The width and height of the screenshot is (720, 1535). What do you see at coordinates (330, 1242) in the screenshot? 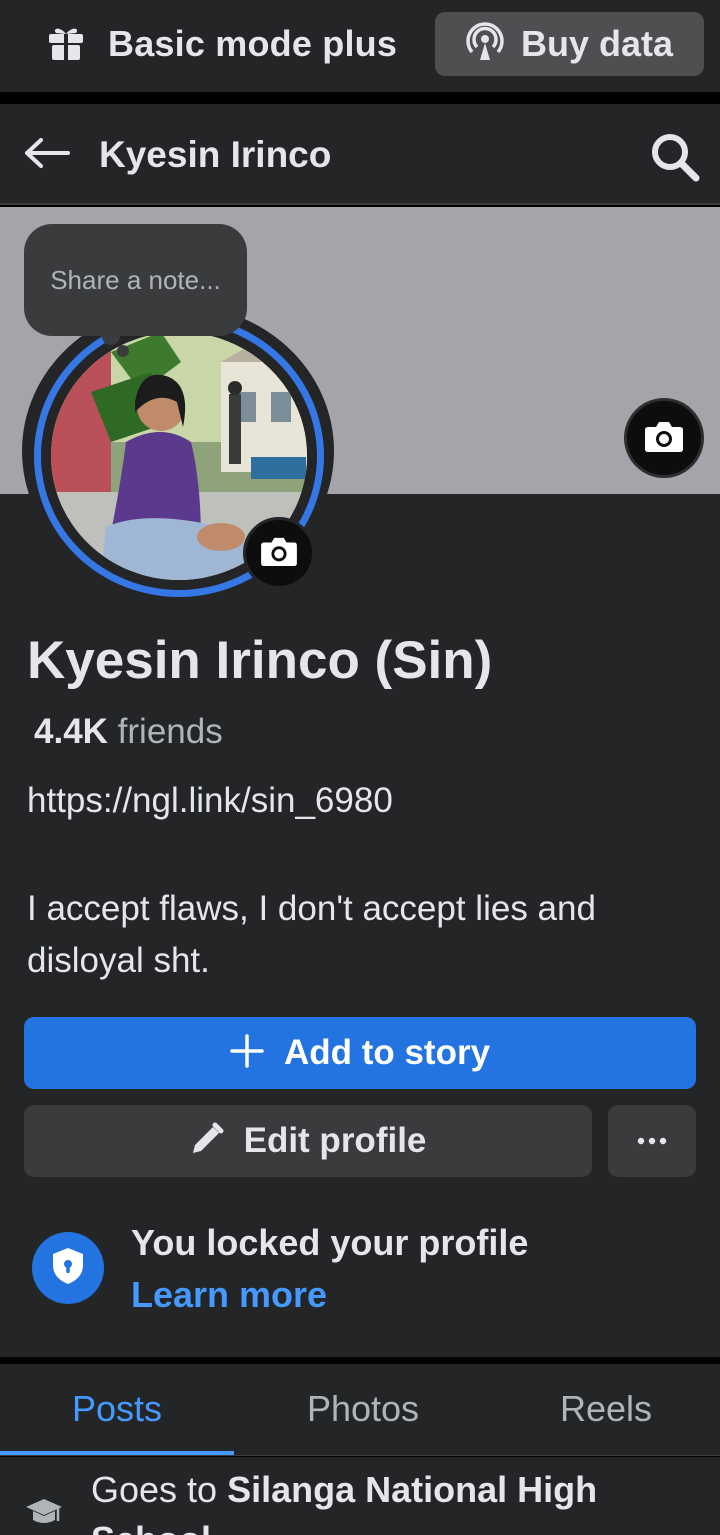
I see `locked-profile-title: You locked your profile` at bounding box center [330, 1242].